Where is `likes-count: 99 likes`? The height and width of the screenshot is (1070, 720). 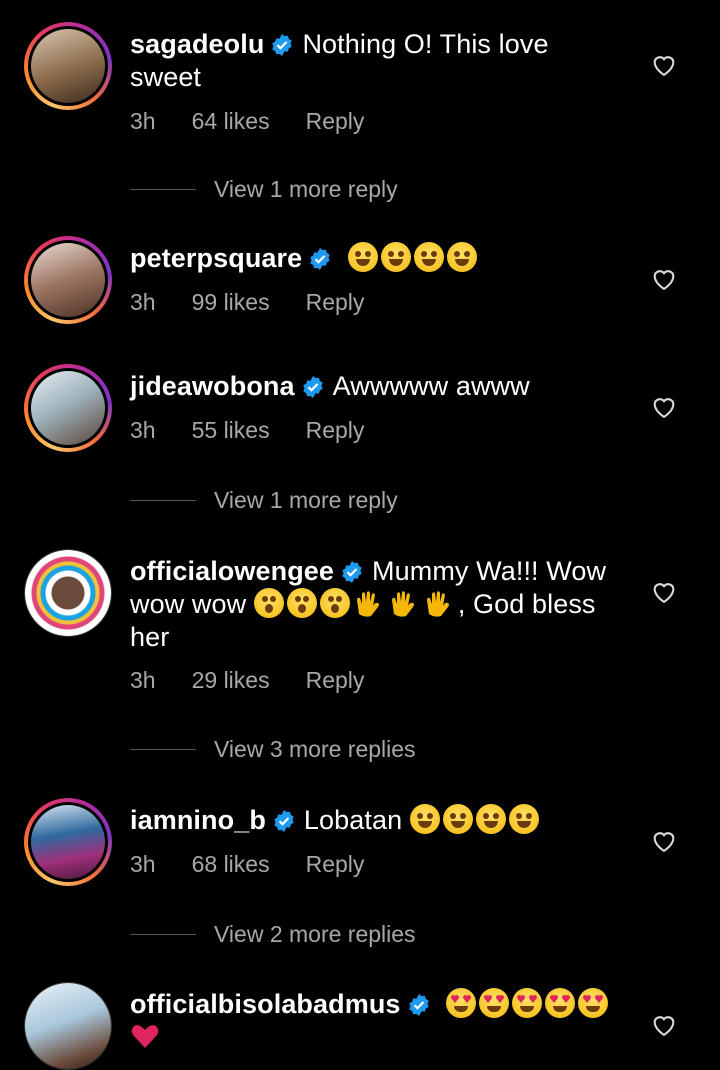
likes-count: 99 likes is located at coordinates (231, 302).